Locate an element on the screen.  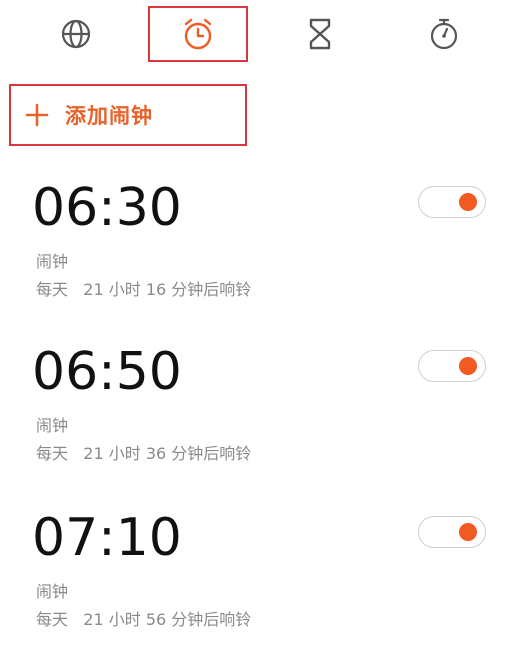
alarm-ring-in: 21 小时 16 分钟后响铃 is located at coordinates (167, 289).